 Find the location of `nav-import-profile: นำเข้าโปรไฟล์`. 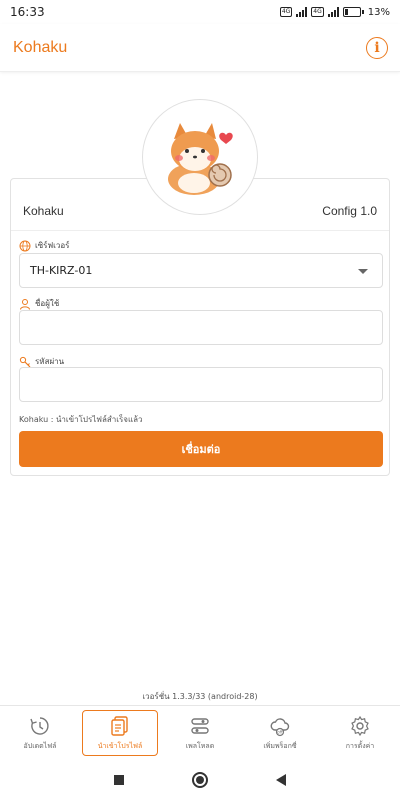

nav-import-profile: นำเข้าโปรไฟล์ is located at coordinates (120, 733).